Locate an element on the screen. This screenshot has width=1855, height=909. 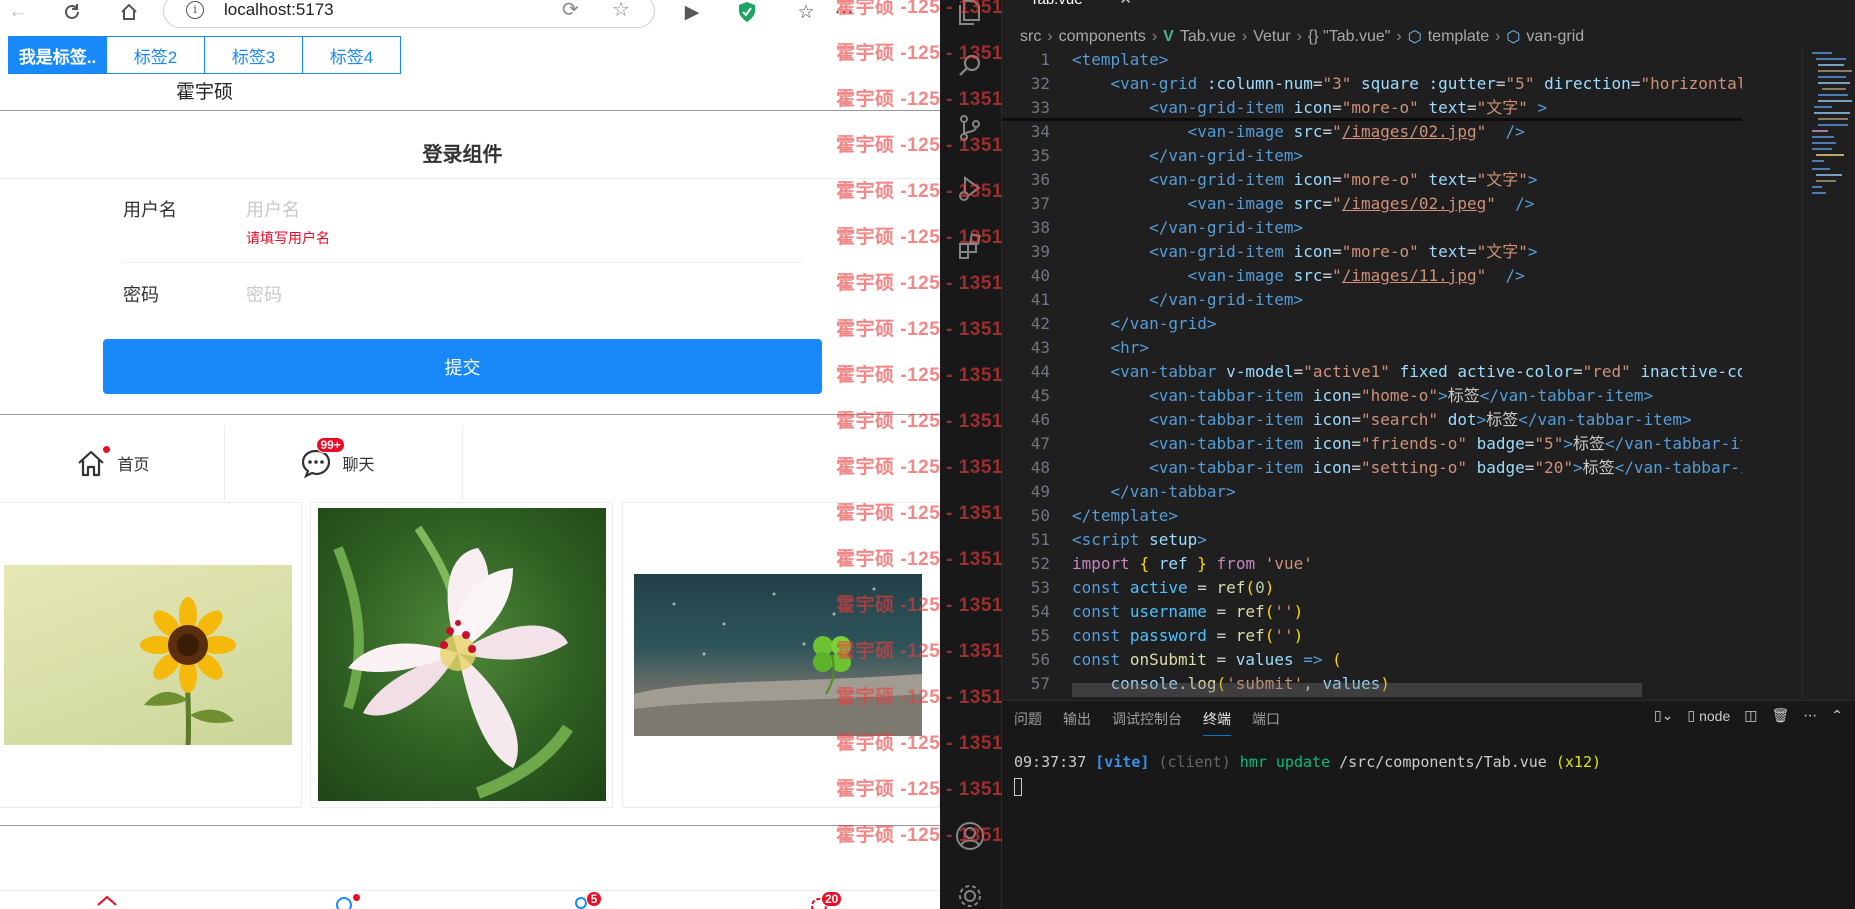
panel-tabs: 问题 输出 调试控制台 终端 端口 is located at coordinates (1157, 722).